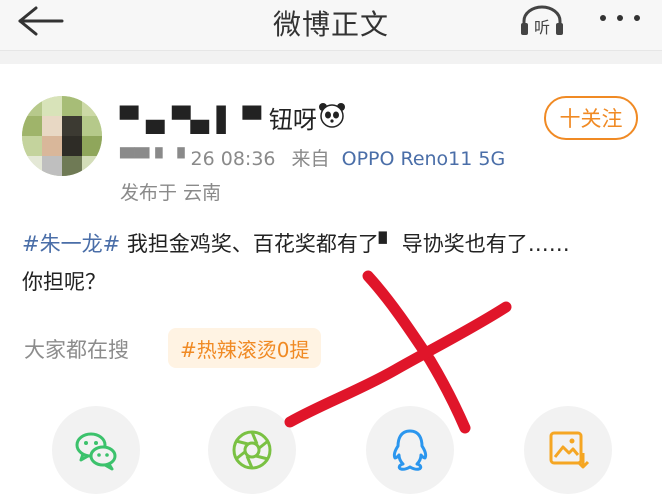  What do you see at coordinates (218, 117) in the screenshot?
I see `username: ▀ ▄ ▀▄ ▌ ▀ 钮呀` at bounding box center [218, 117].